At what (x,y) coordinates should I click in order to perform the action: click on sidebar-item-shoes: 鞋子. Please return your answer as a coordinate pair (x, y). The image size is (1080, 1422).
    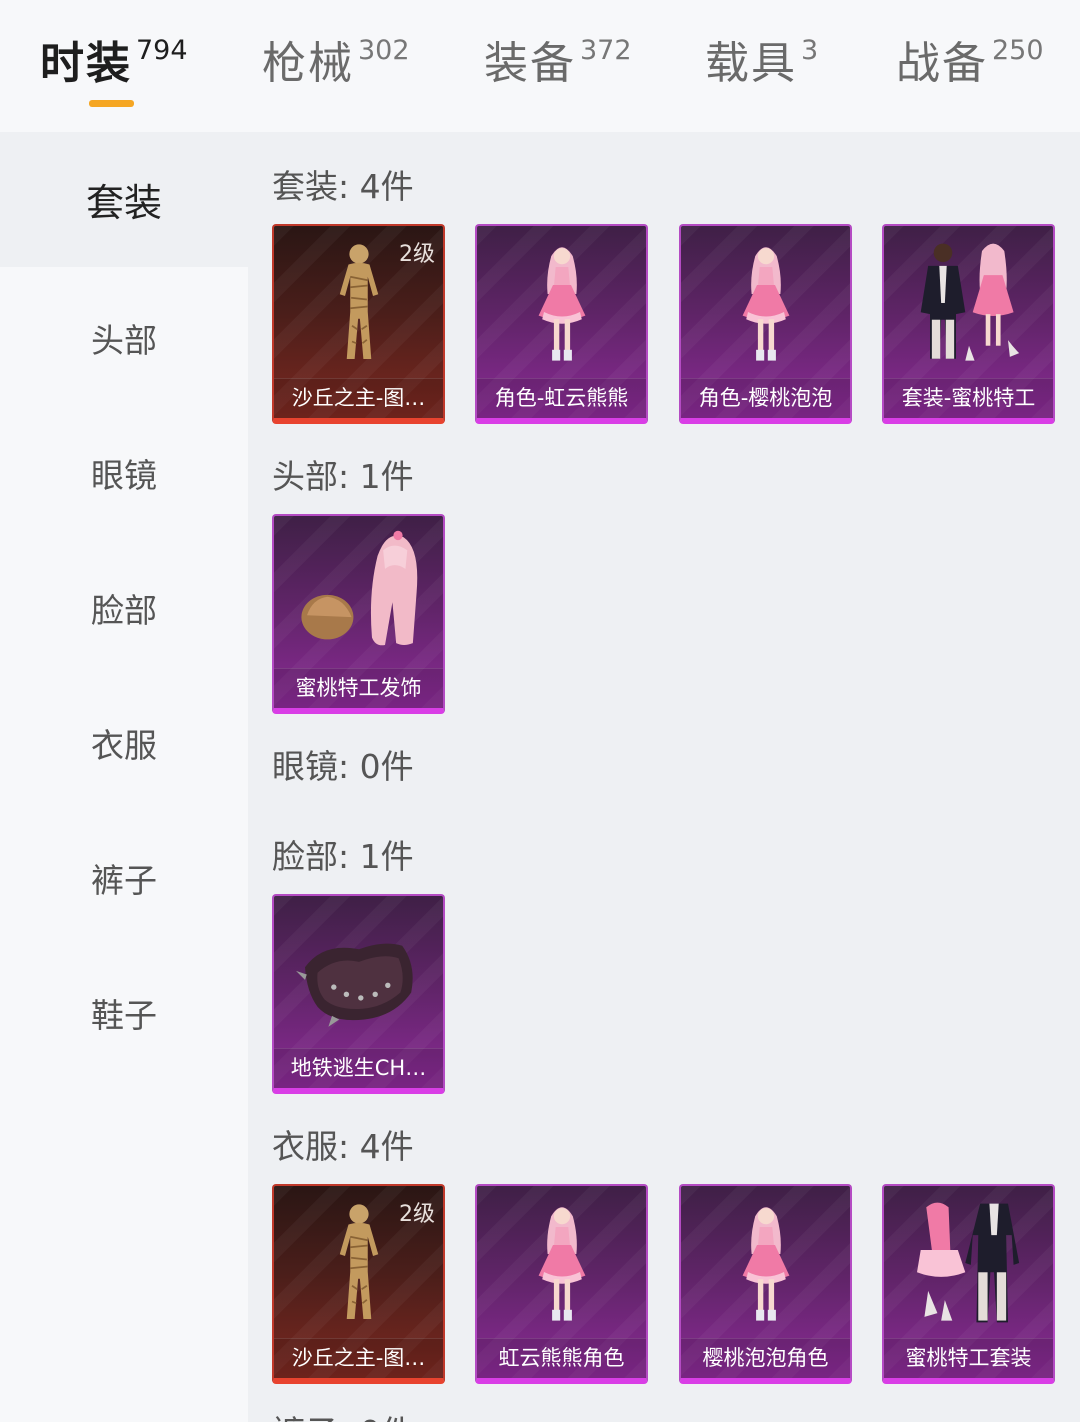
    Looking at the image, I should click on (124, 1012).